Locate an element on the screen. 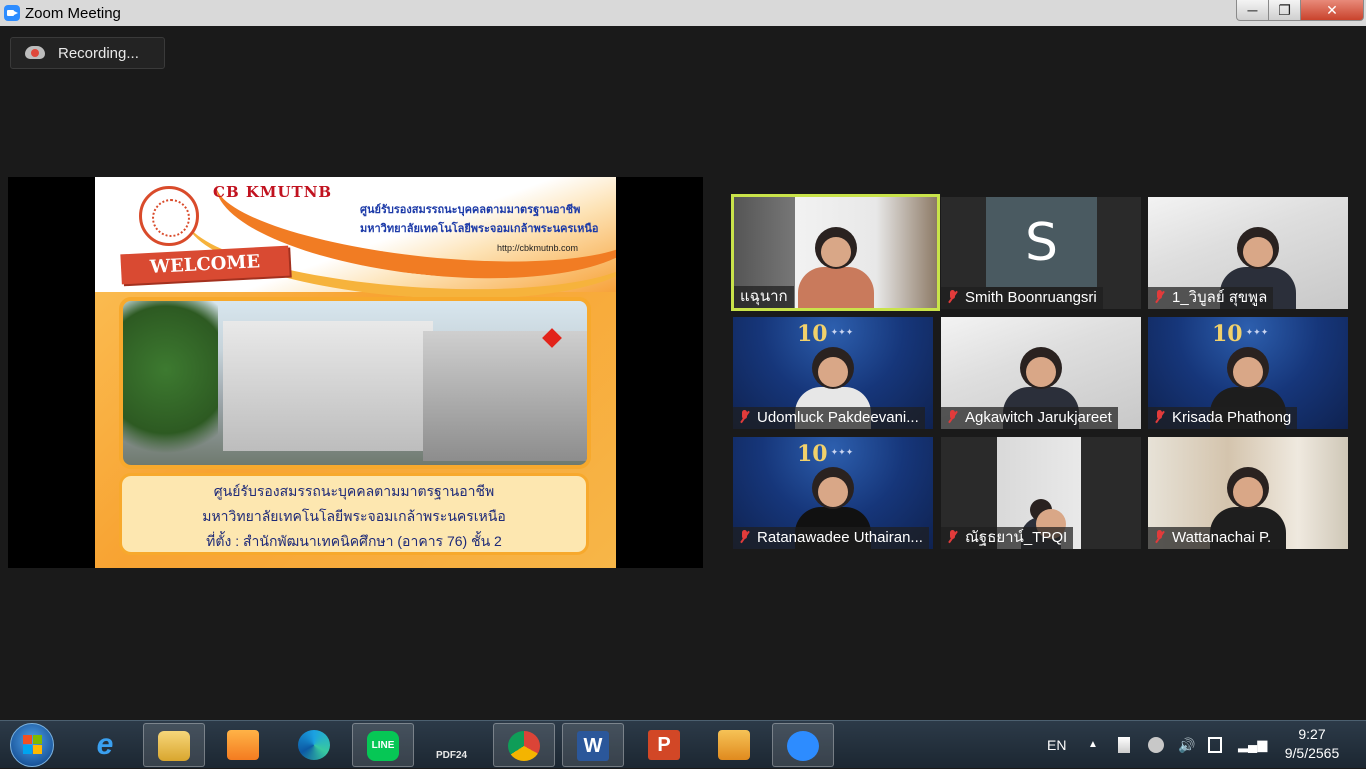 This screenshot has height=769, width=1366. participant-name: แฉุนาก is located at coordinates (764, 296).